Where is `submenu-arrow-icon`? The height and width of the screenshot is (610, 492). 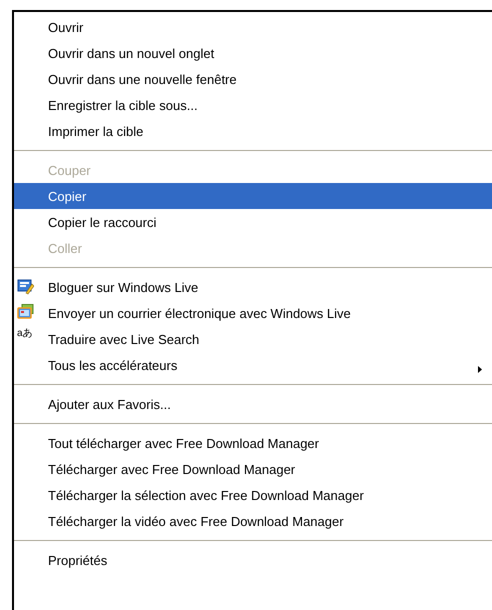 submenu-arrow-icon is located at coordinates (480, 369).